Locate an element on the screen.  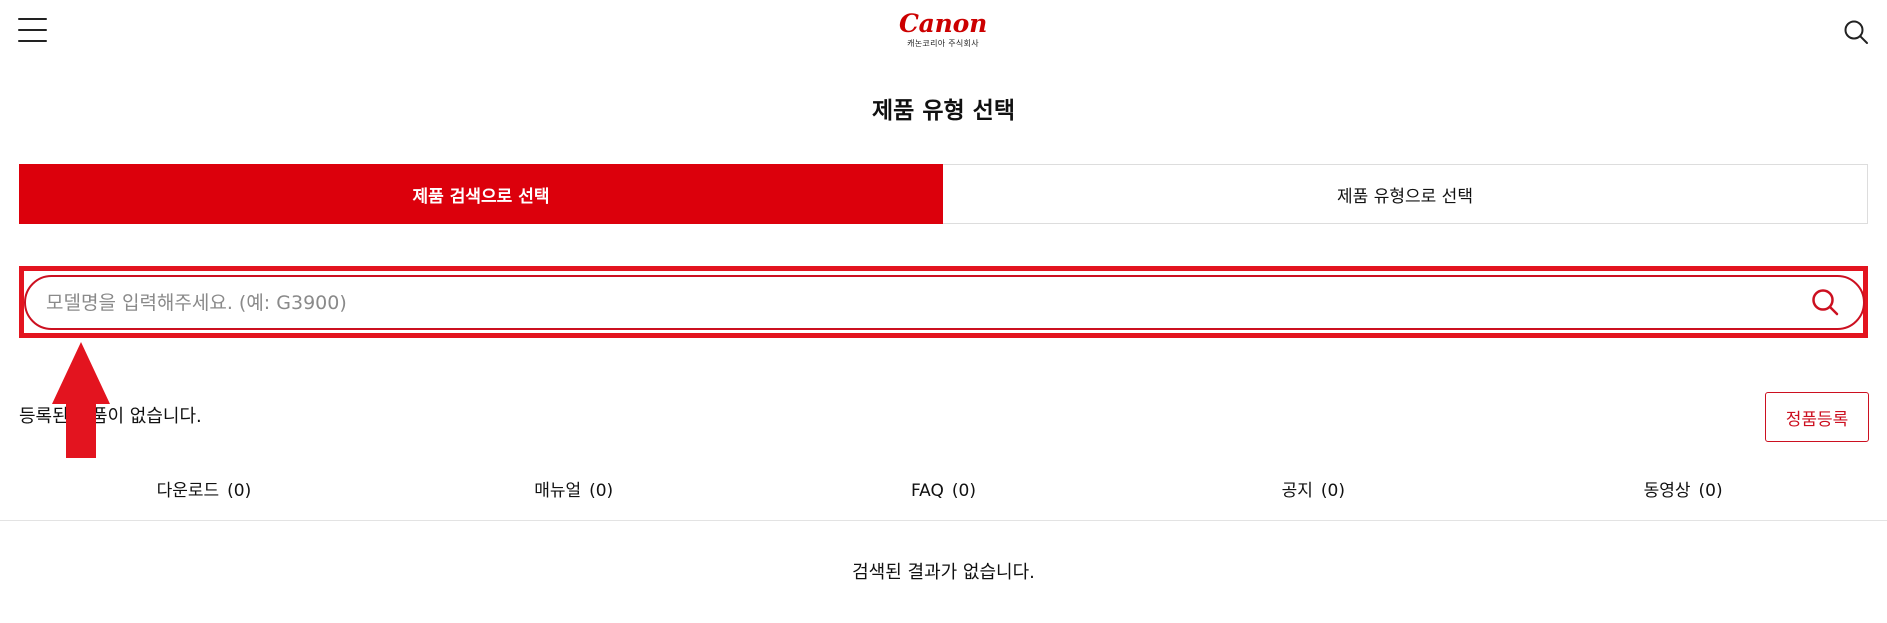
category-videos: 동영상 (0) is located at coordinates (1683, 491).